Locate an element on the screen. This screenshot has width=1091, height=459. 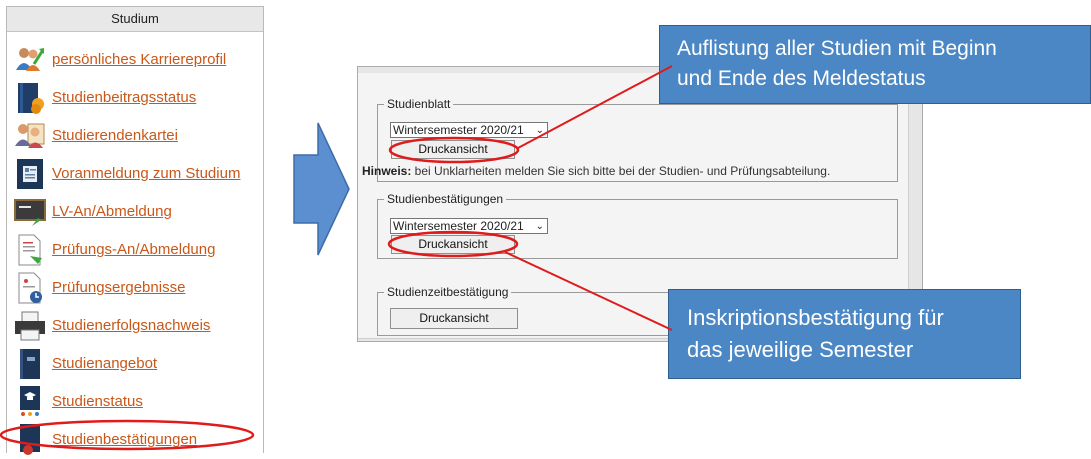
menu-item-lv-anmeldung: LV-An/Abmeldung is located at coordinates (135, 212).